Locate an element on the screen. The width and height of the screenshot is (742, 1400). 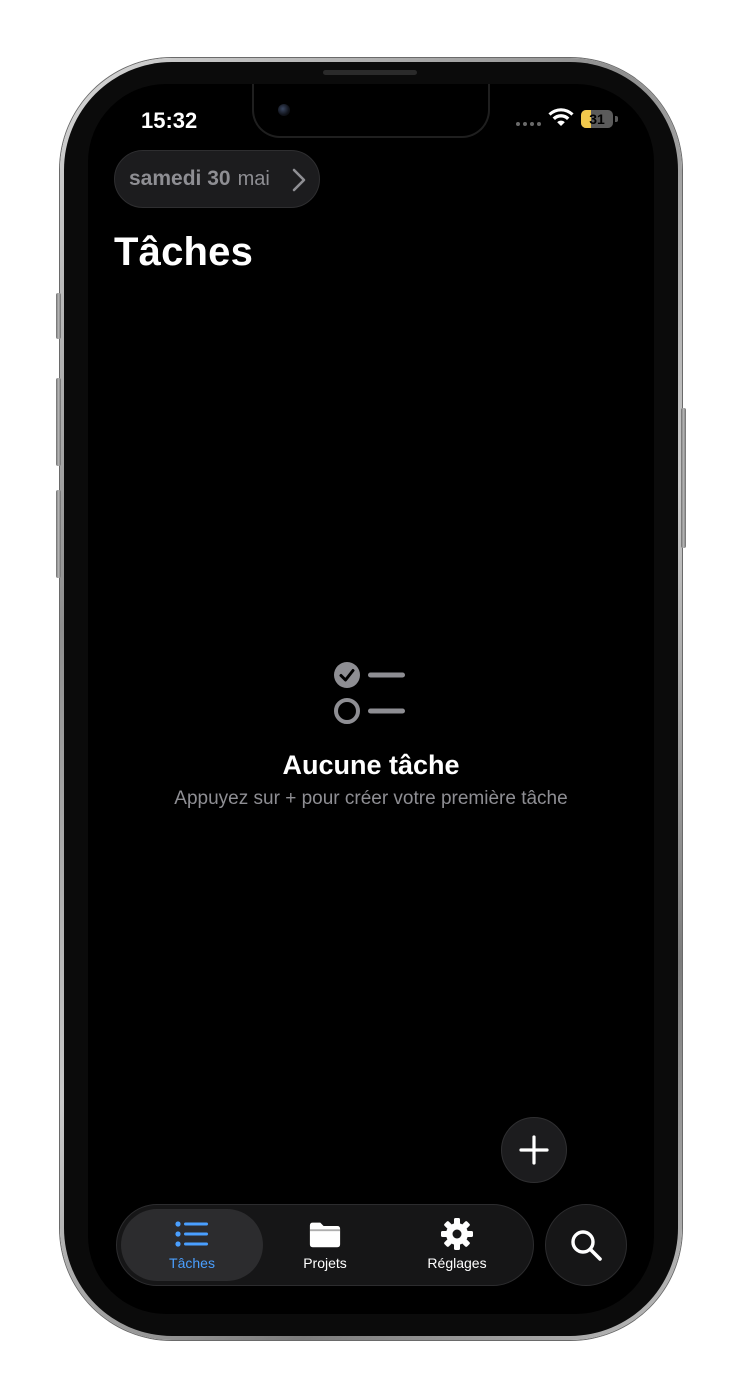
add-task-button is located at coordinates (534, 1150).